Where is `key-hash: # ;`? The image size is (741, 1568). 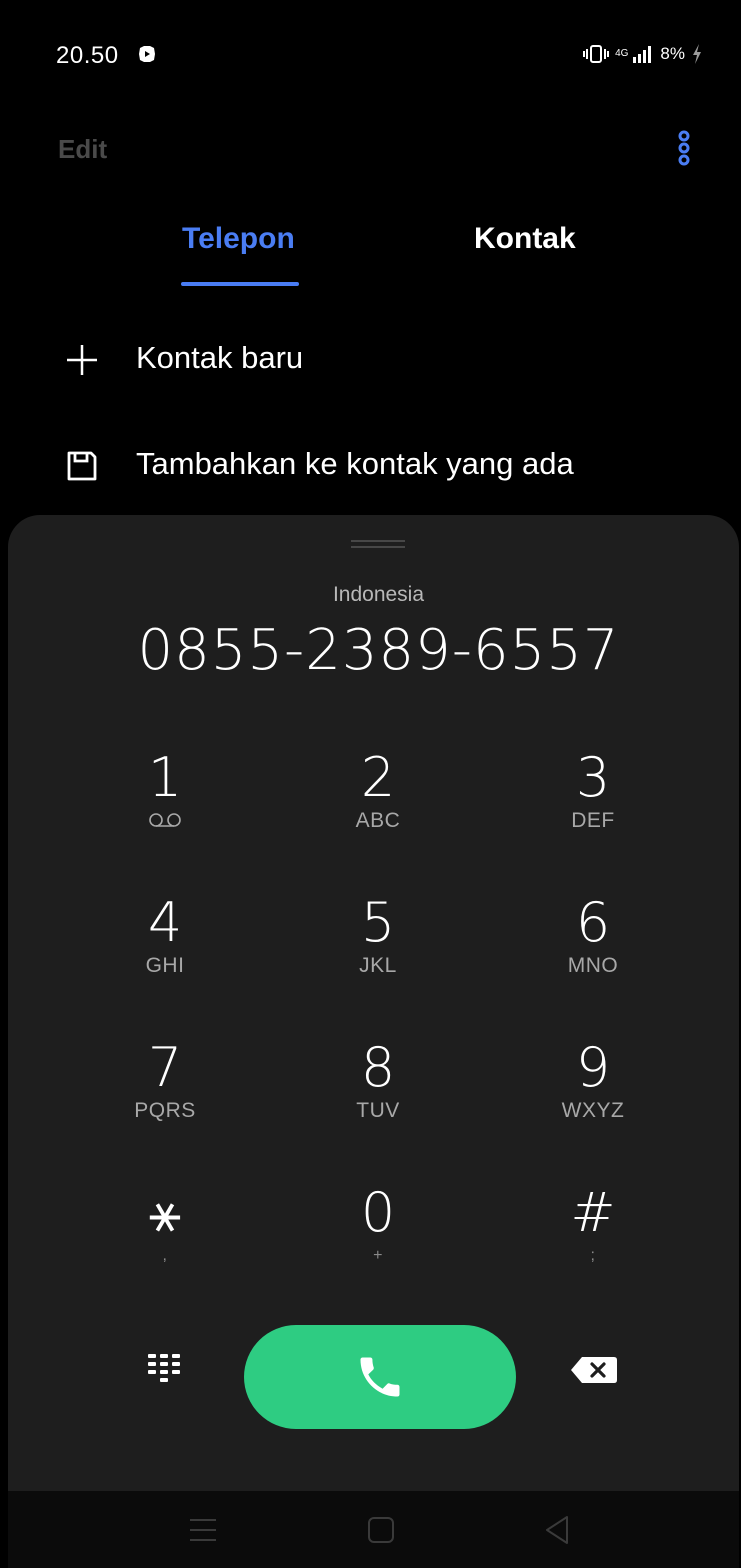 key-hash: # ; is located at coordinates (593, 1243).